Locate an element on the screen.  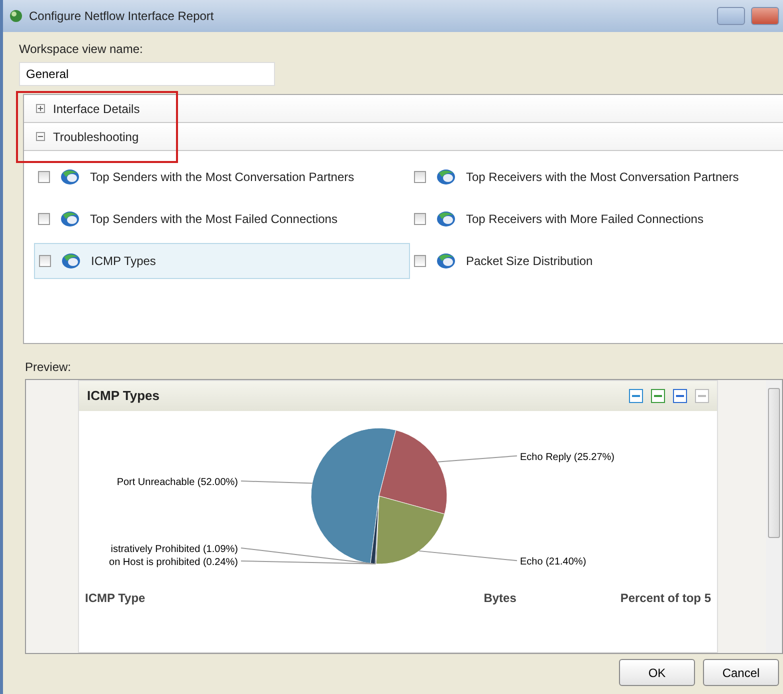
field-label: Workspace view name: is located at coordinates (81, 49).